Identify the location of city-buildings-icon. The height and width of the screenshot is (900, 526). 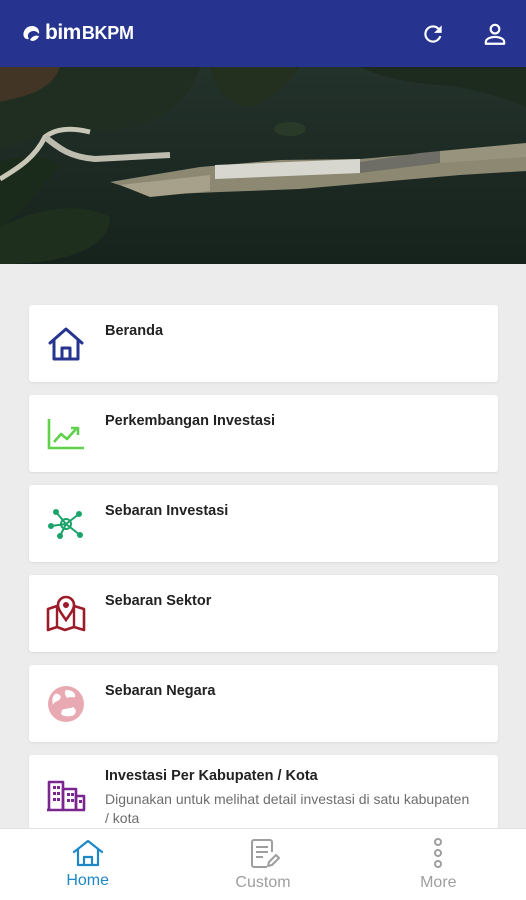
(66, 794).